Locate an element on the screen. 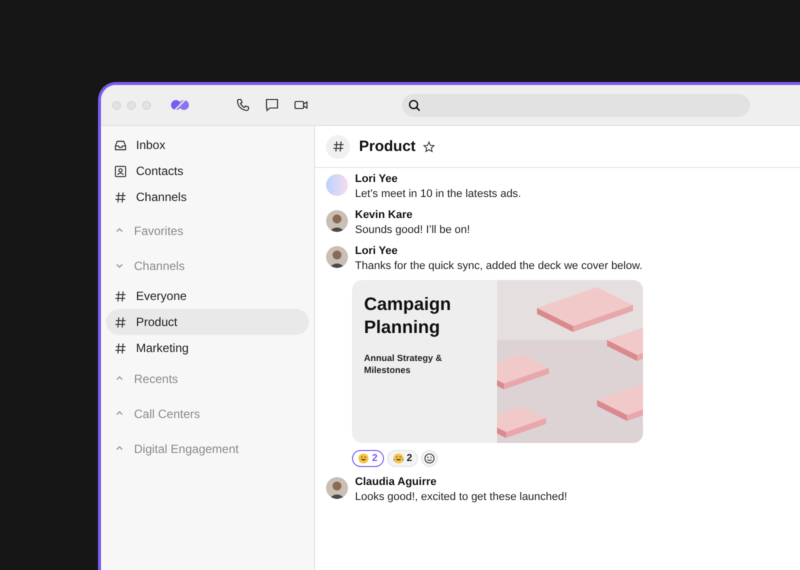  author-name: Kevin Kare is located at coordinates (384, 215).